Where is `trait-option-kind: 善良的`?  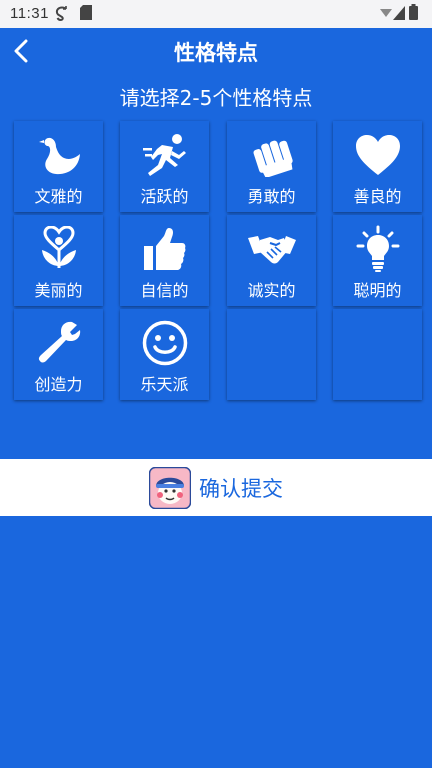 trait-option-kind: 善良的 is located at coordinates (377, 166).